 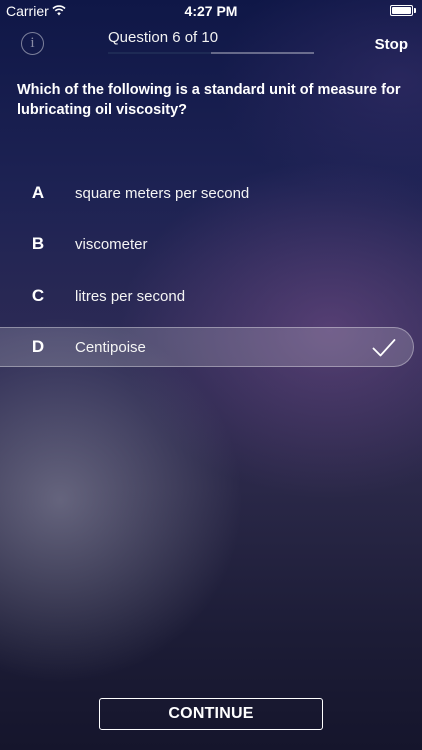 What do you see at coordinates (38, 295) in the screenshot?
I see `answer-letter: C` at bounding box center [38, 295].